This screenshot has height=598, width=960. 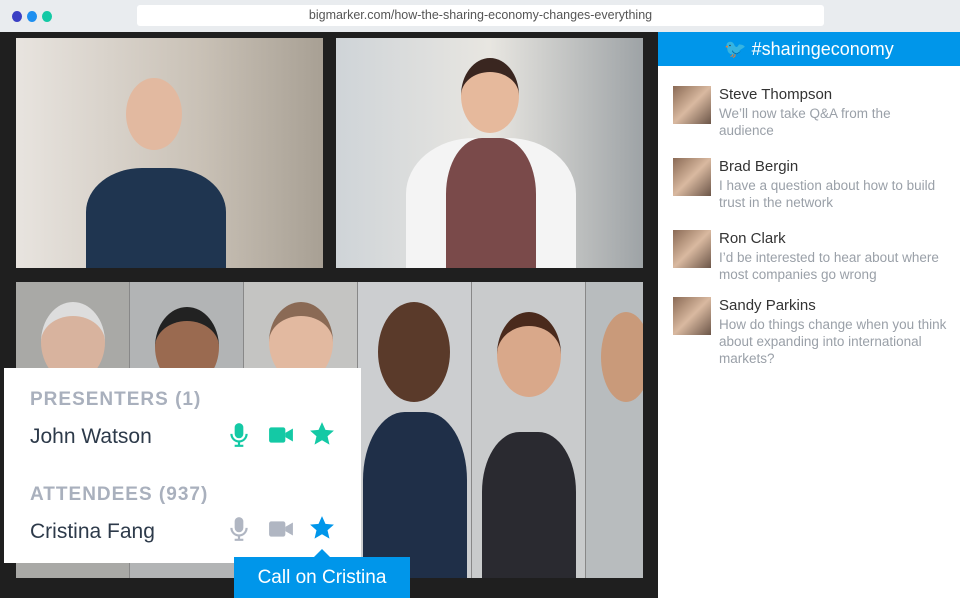 I want to click on hashtag-header: 🐦 #sharingeconomy, so click(x=809, y=49).